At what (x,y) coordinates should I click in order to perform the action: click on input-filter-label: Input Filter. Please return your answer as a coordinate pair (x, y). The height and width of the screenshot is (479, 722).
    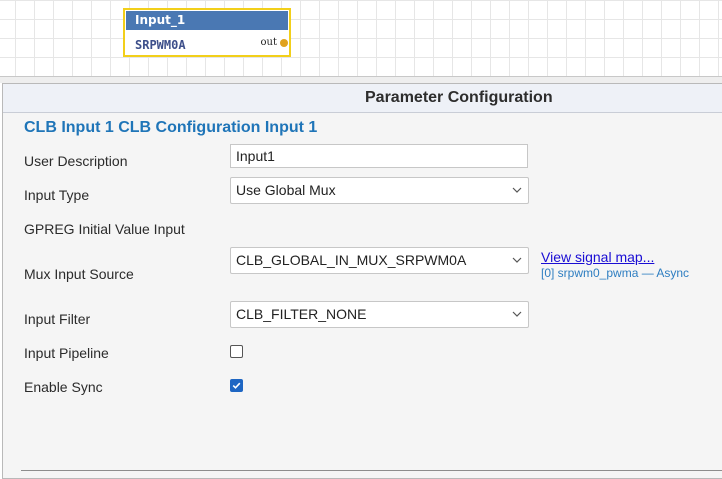
    Looking at the image, I should click on (57, 319).